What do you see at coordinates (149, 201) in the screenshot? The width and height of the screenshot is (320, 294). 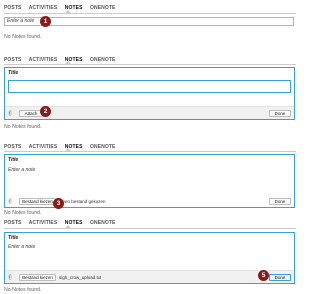 I see `note-editor-footer: Bestand kiezen Geen bestand gekozen Done` at bounding box center [149, 201].